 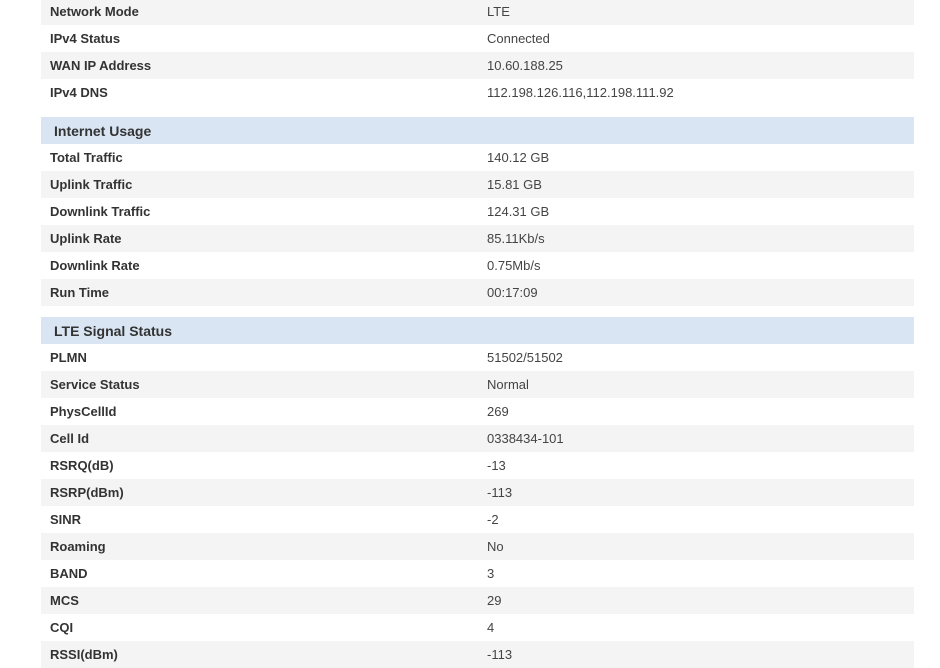 I want to click on roaming-label: Roaming, so click(x=78, y=546).